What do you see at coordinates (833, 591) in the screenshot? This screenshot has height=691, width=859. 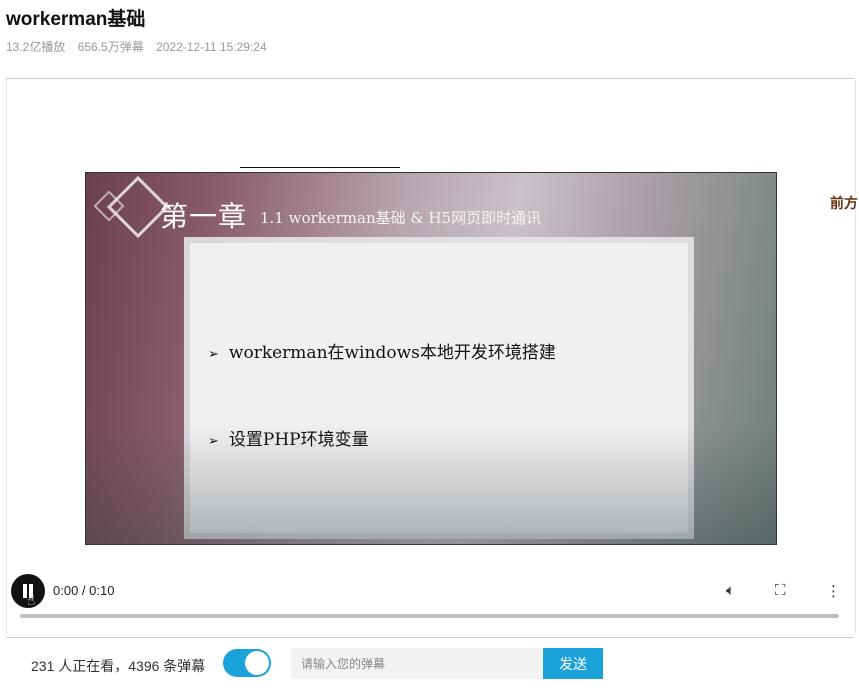 I see `more-vertical-icon: ⋮` at bounding box center [833, 591].